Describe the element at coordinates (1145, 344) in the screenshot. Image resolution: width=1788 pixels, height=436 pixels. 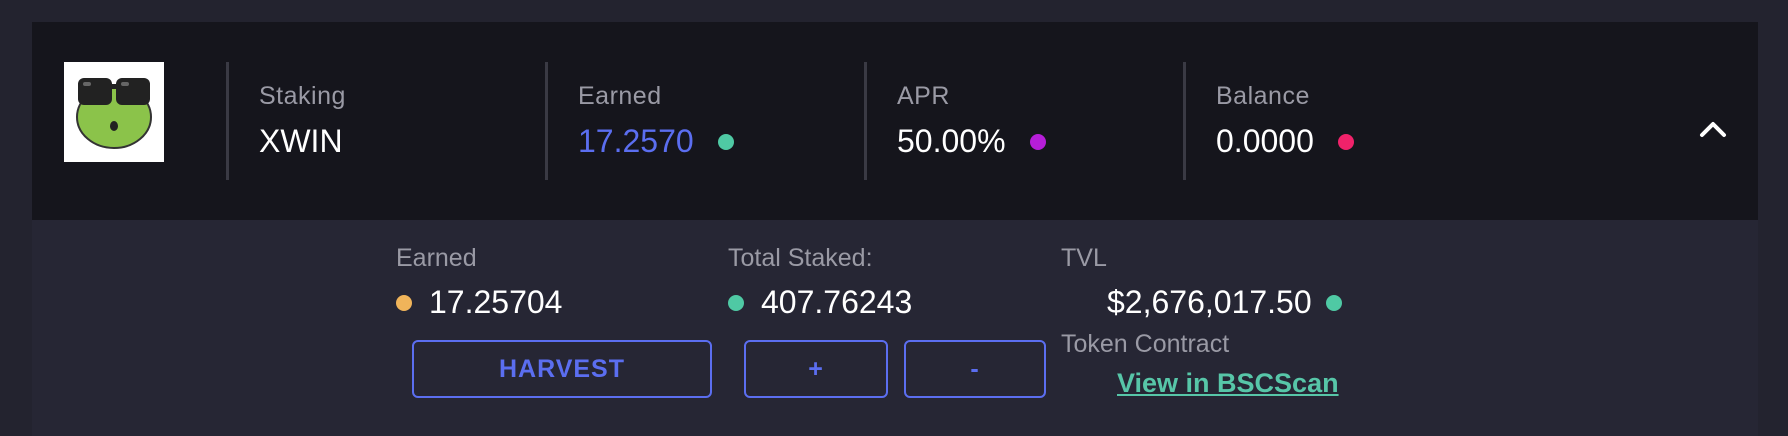
I see `token-contract-label: Token Contract` at that location.